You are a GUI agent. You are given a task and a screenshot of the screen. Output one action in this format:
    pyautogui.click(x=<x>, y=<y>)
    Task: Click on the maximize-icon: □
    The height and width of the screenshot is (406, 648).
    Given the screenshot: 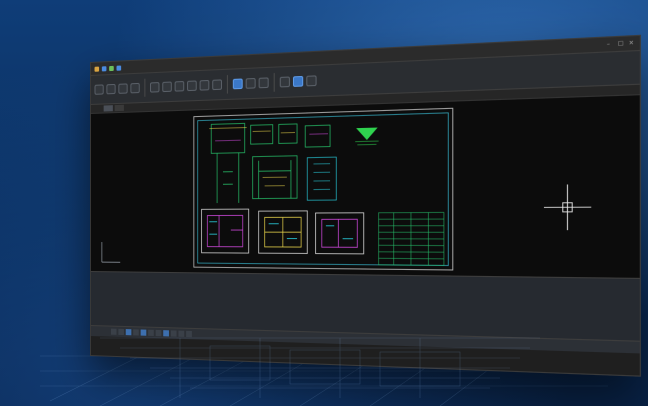 What is the action you would take?
    pyautogui.click(x=621, y=43)
    